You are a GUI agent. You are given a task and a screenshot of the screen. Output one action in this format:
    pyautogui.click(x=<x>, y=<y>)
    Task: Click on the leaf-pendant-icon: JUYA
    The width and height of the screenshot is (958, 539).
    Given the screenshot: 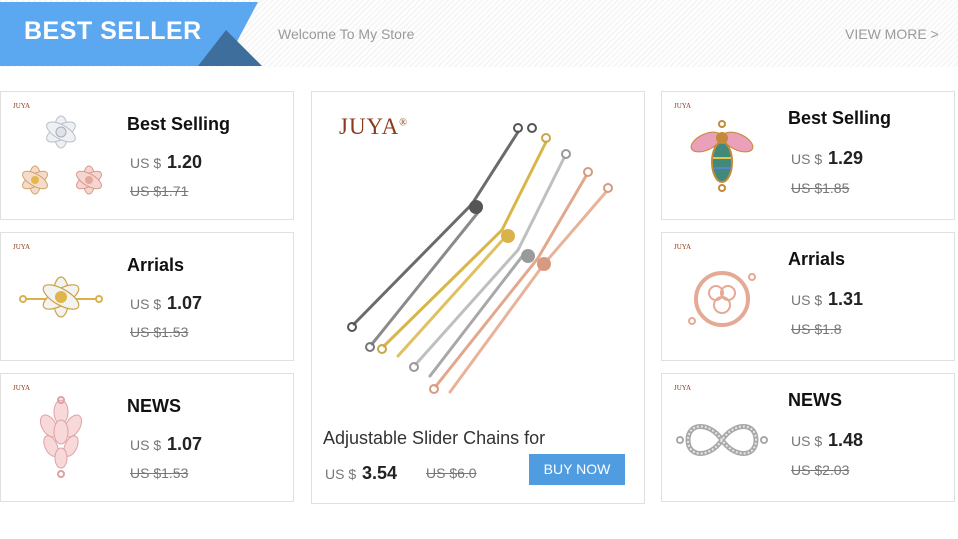 What is the action you would take?
    pyautogui.click(x=61, y=437)
    